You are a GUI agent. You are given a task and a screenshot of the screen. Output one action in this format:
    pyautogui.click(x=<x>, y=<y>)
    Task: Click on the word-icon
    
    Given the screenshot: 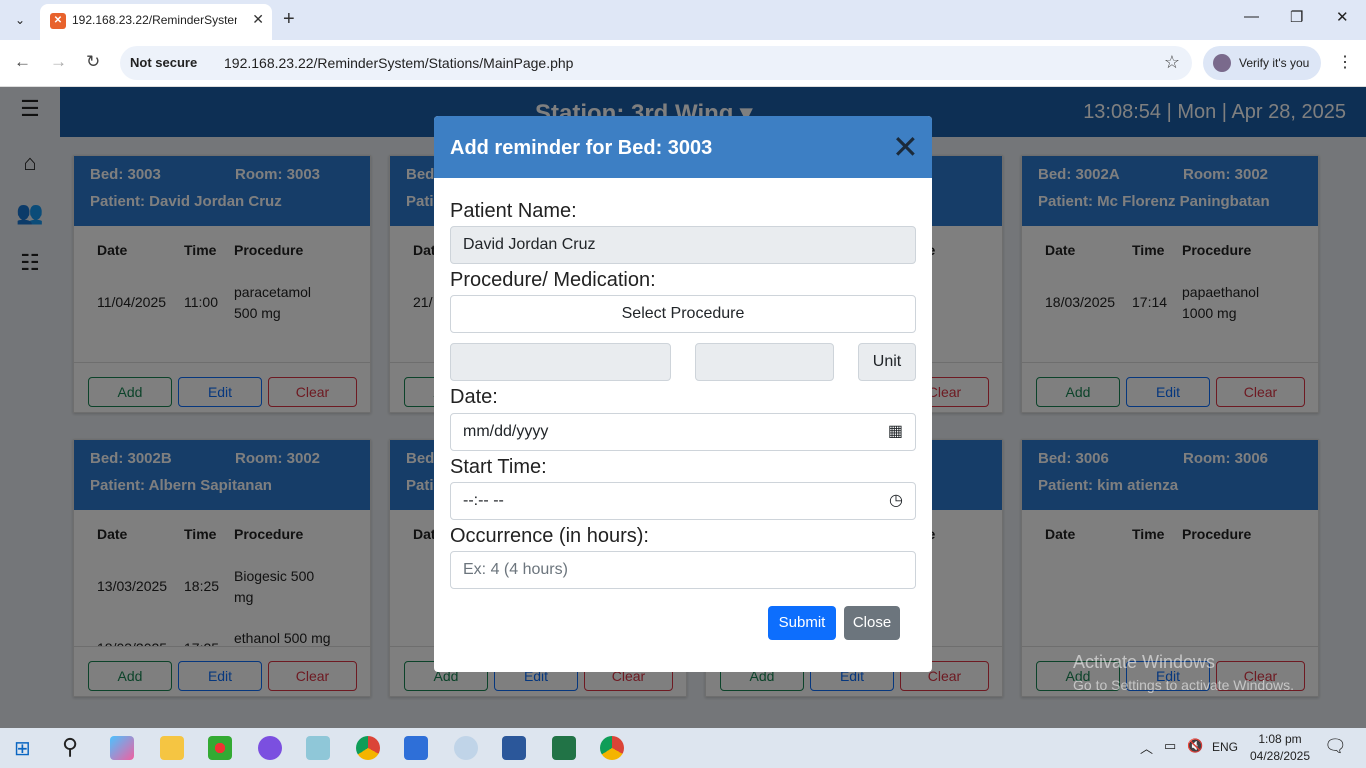 What is the action you would take?
    pyautogui.click(x=514, y=748)
    